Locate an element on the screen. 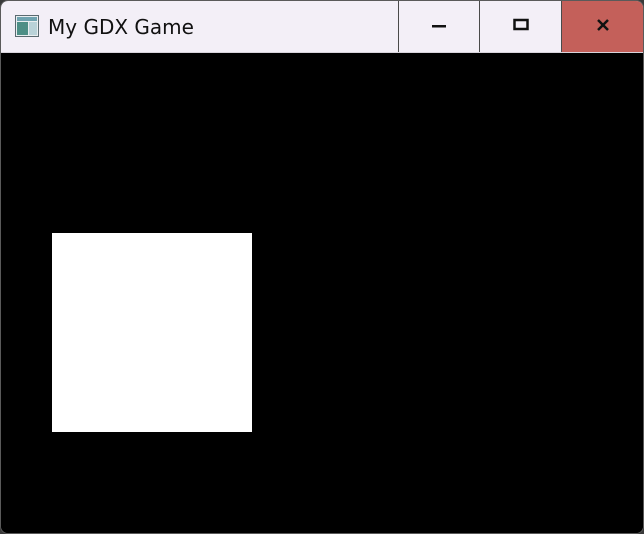 The height and width of the screenshot is (534, 644). window-title: My GDX Game is located at coordinates (121, 27).